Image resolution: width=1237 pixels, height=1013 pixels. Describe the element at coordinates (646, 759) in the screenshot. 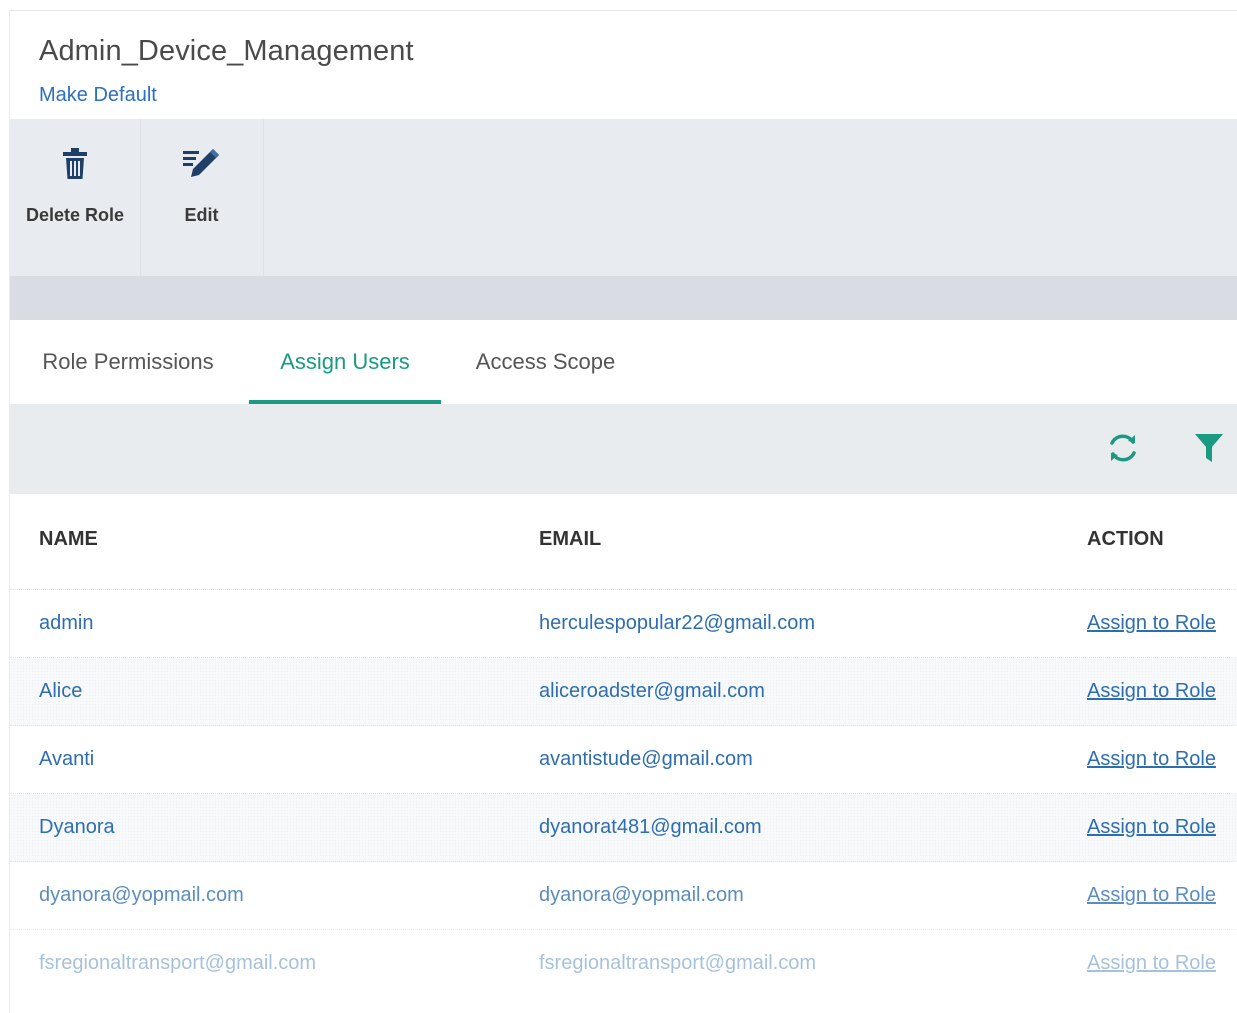

I see `user-email: avantistude@gmail.com` at that location.